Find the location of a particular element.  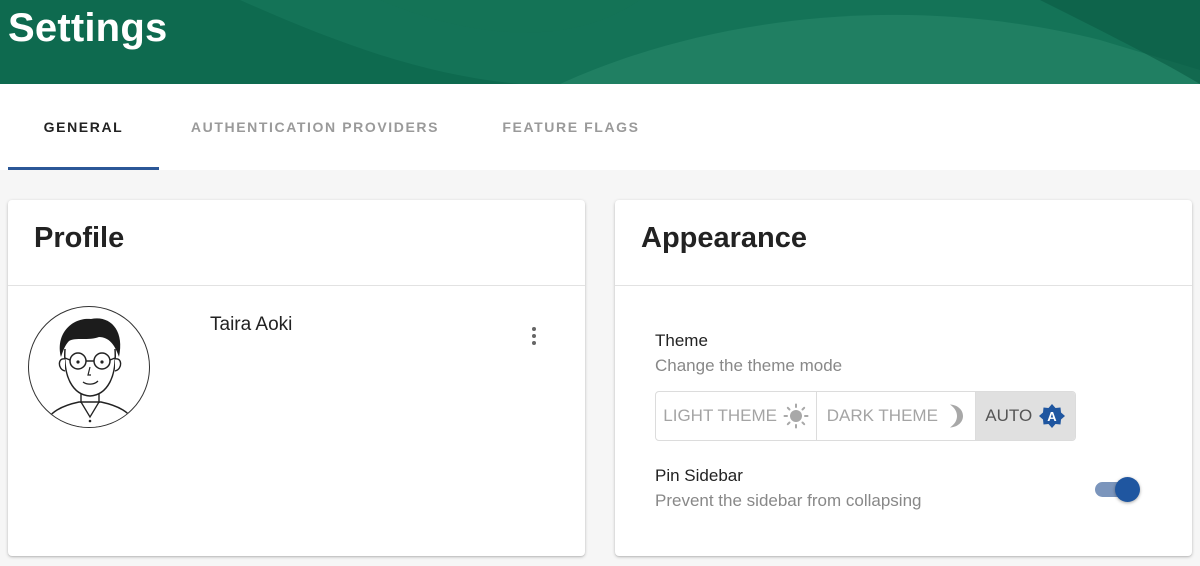

more-options-button is located at coordinates (534, 336).